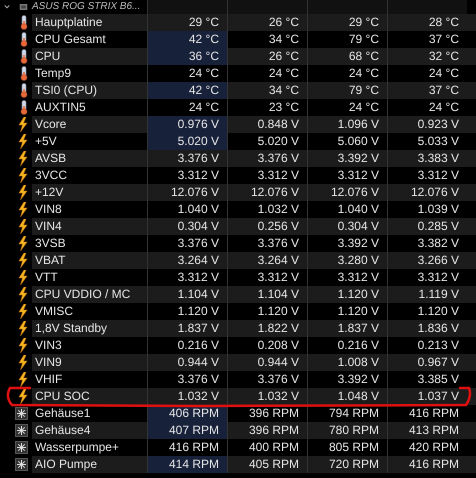  What do you see at coordinates (77, 447) in the screenshot?
I see `sensor-name: Wasserpumpe+` at bounding box center [77, 447].